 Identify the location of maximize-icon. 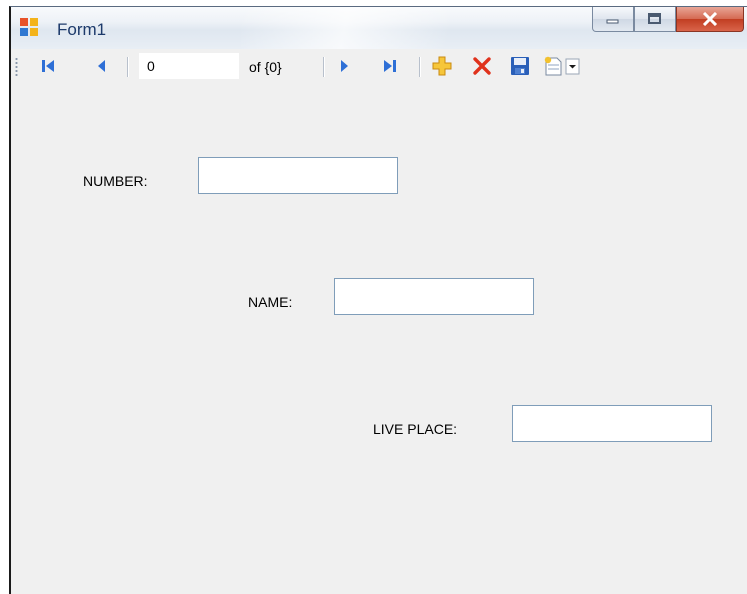
(654, 18).